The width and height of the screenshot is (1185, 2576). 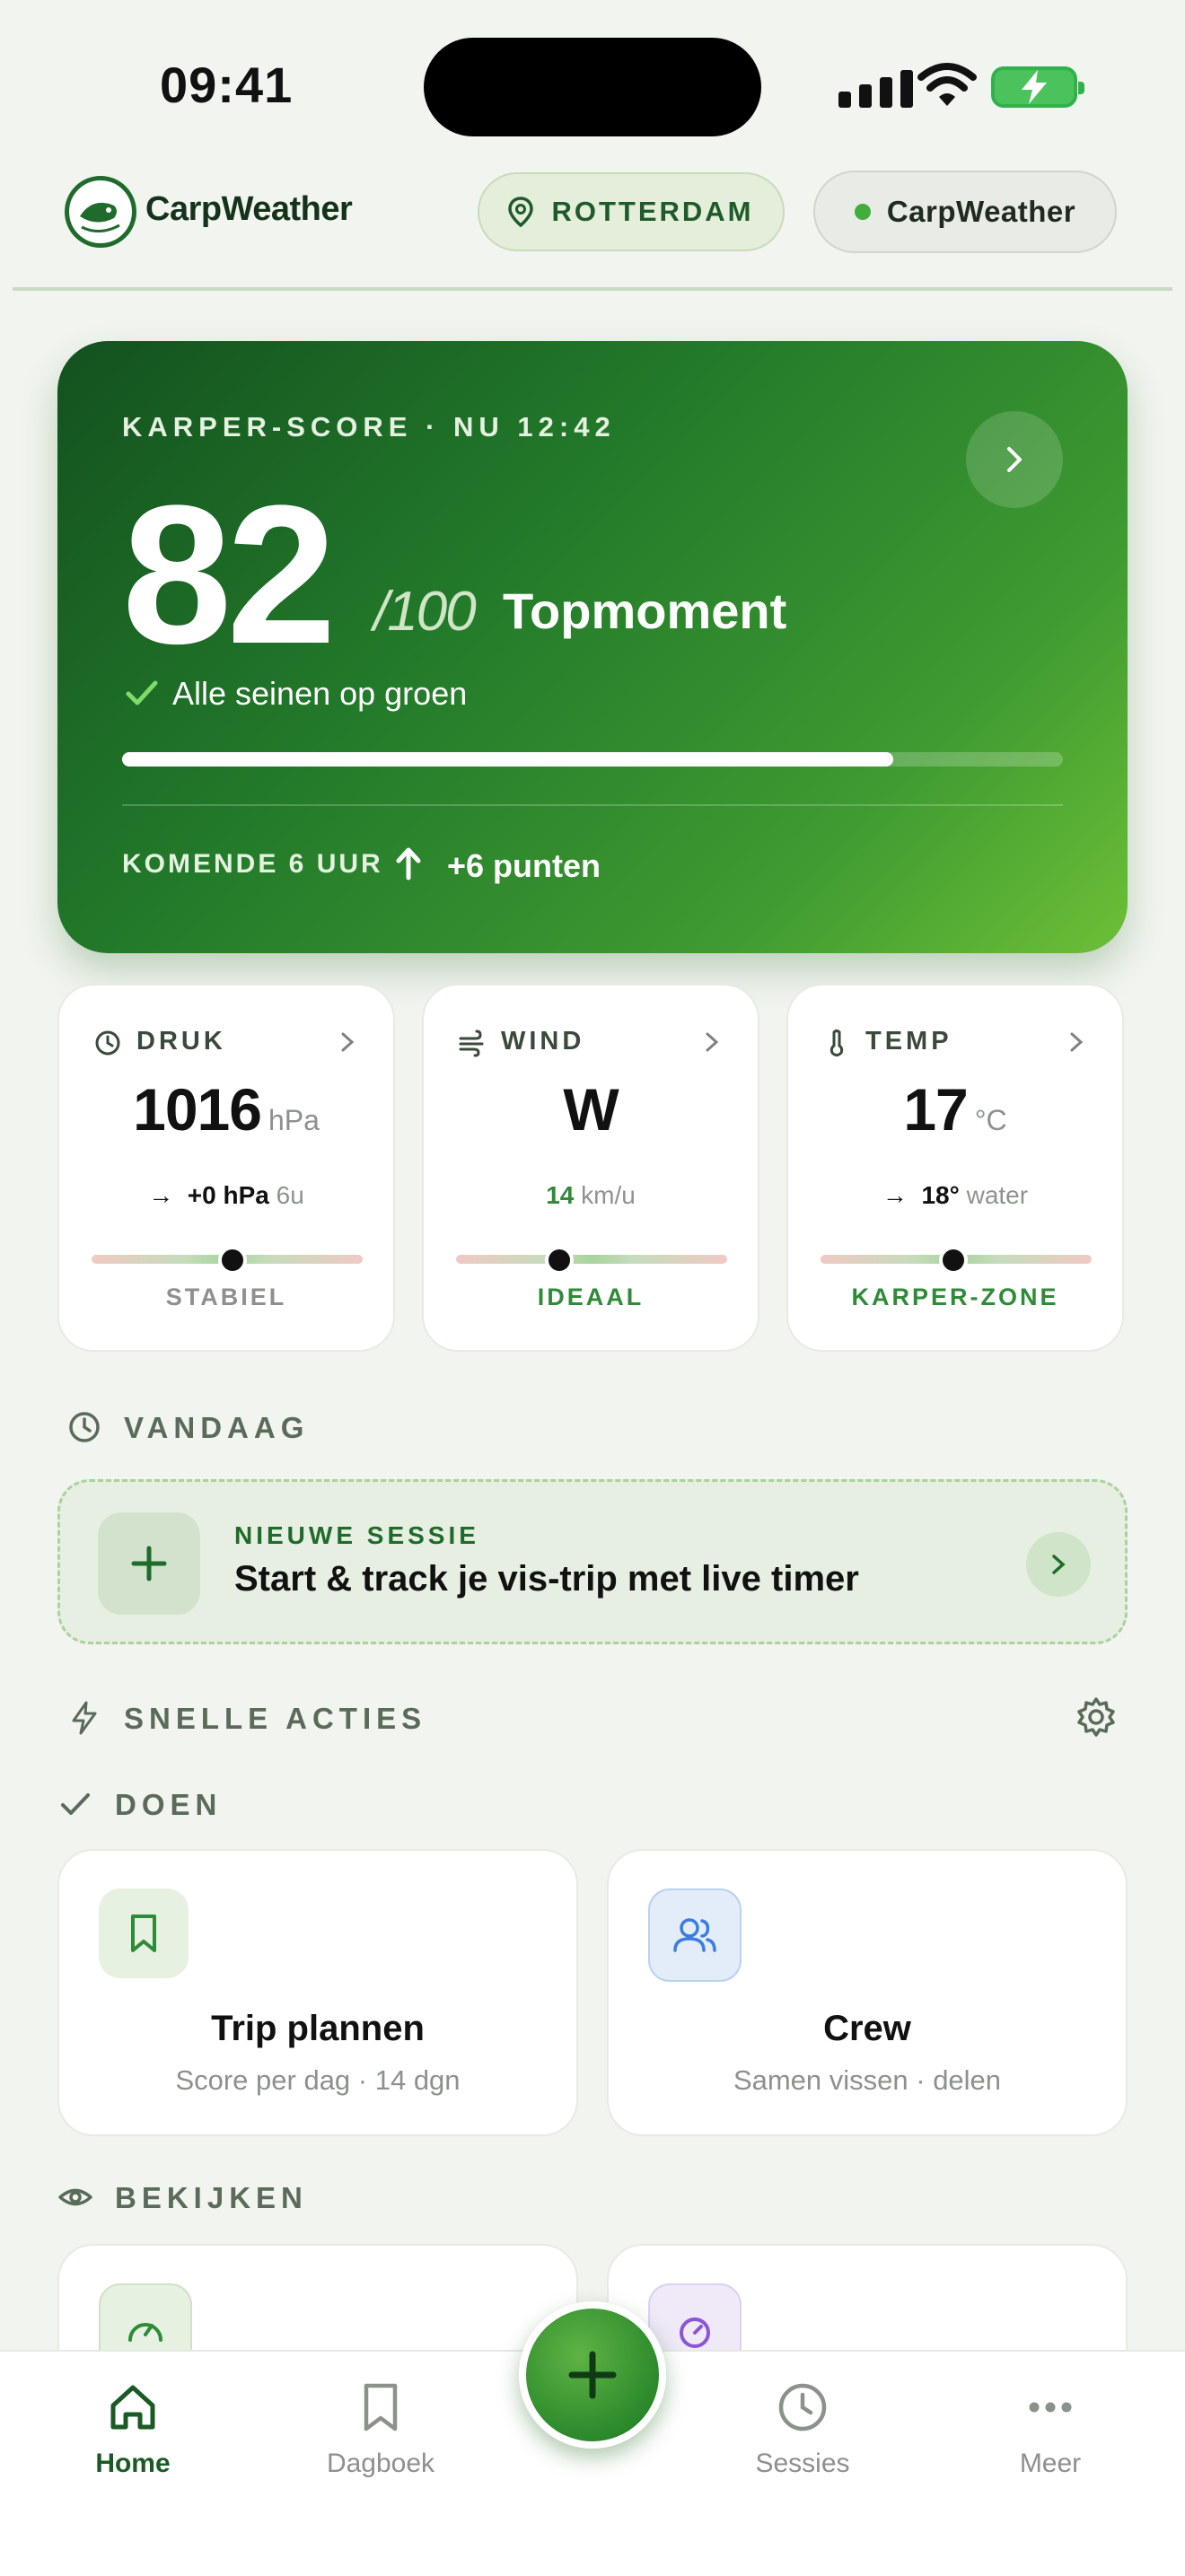 I want to click on action-card-subtitle: Score per dag · 14 dgn, so click(x=318, y=2080).